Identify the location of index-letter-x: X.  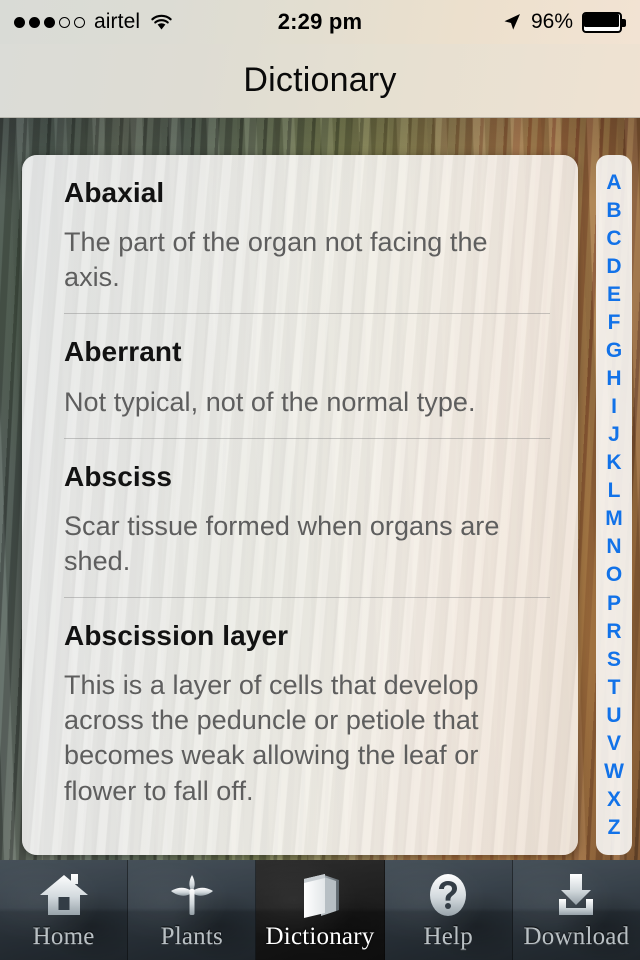
(614, 799).